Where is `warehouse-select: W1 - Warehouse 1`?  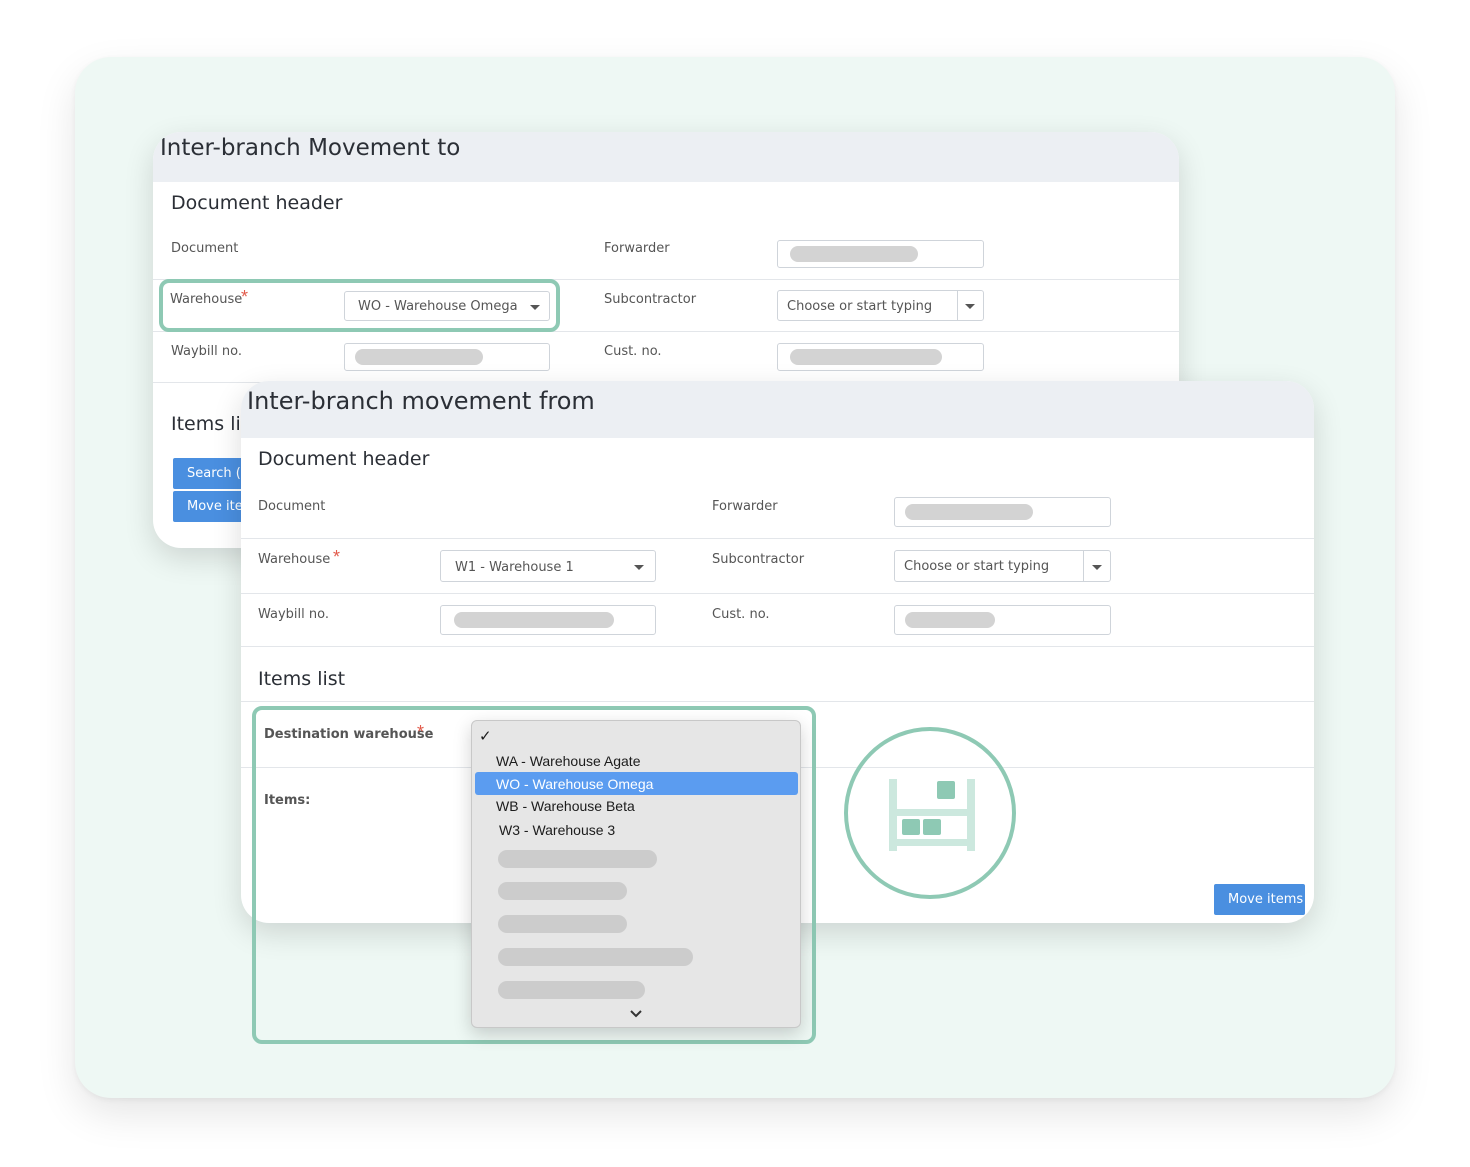 warehouse-select: W1 - Warehouse 1 is located at coordinates (548, 566).